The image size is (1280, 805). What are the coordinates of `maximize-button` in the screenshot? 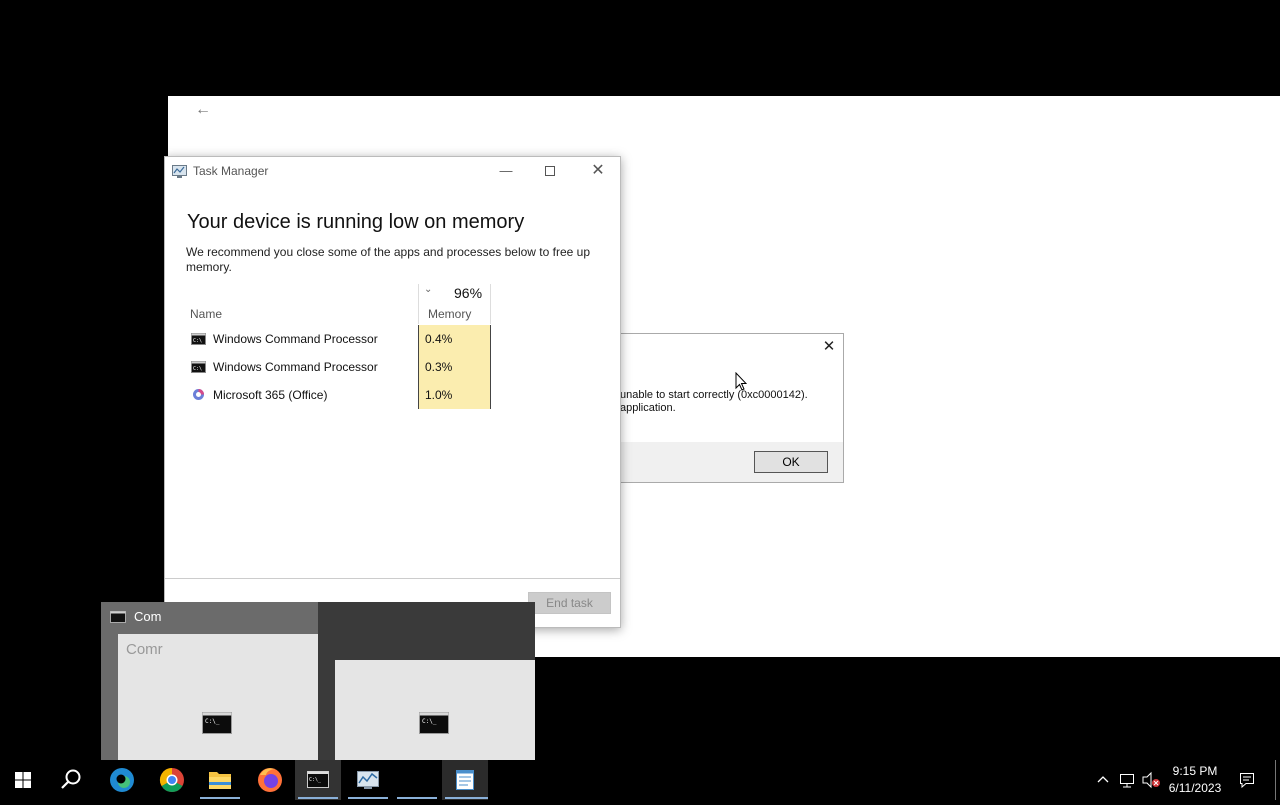 It's located at (550, 171).